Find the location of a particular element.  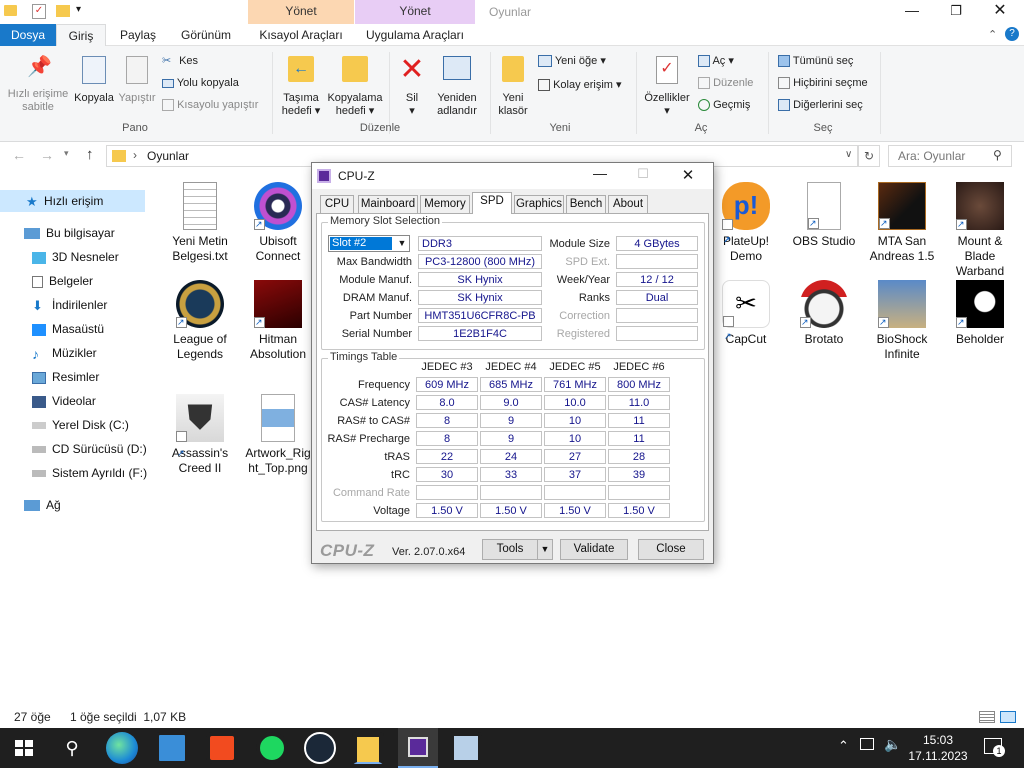

close-button: Close is located at coordinates (671, 549).